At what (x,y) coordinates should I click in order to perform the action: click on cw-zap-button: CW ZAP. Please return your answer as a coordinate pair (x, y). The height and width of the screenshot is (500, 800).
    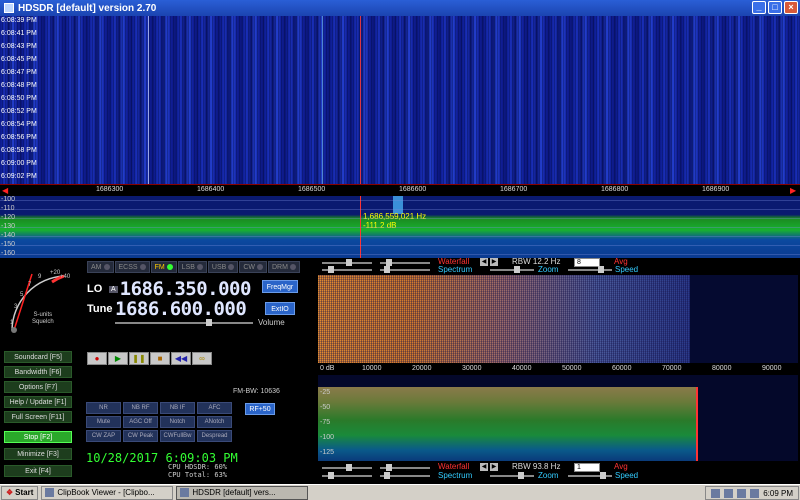
    Looking at the image, I should click on (103, 436).